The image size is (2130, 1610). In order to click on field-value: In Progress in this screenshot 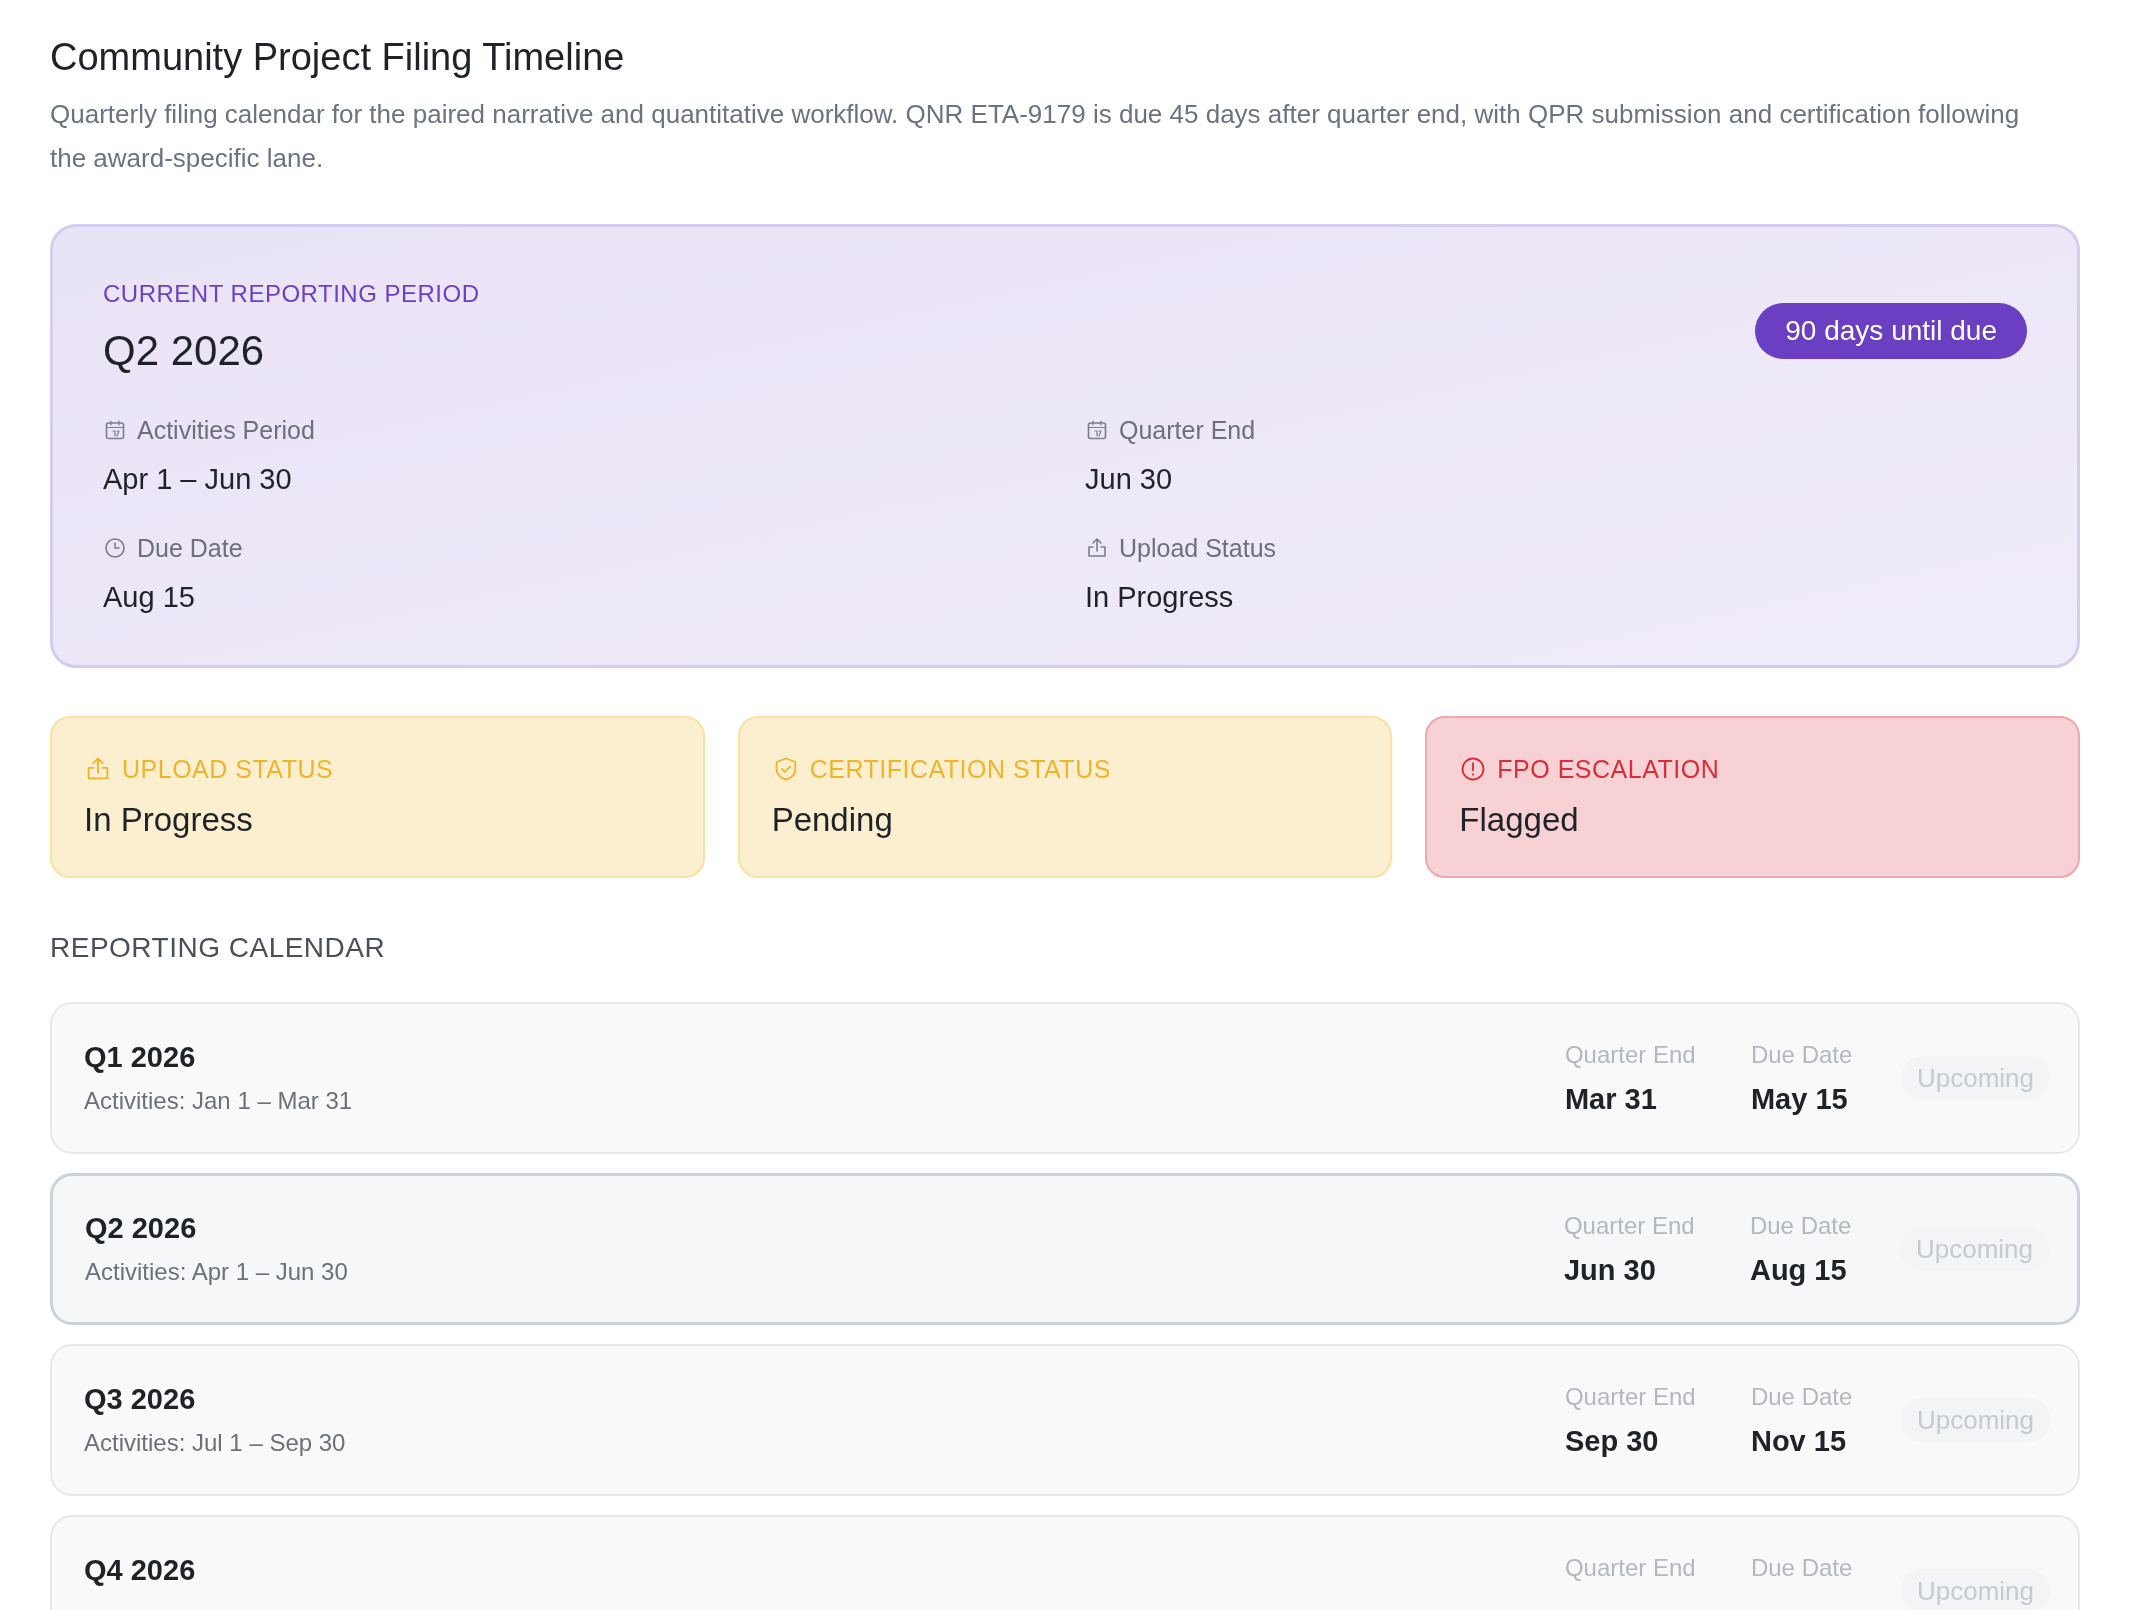, I will do `click(1160, 597)`.